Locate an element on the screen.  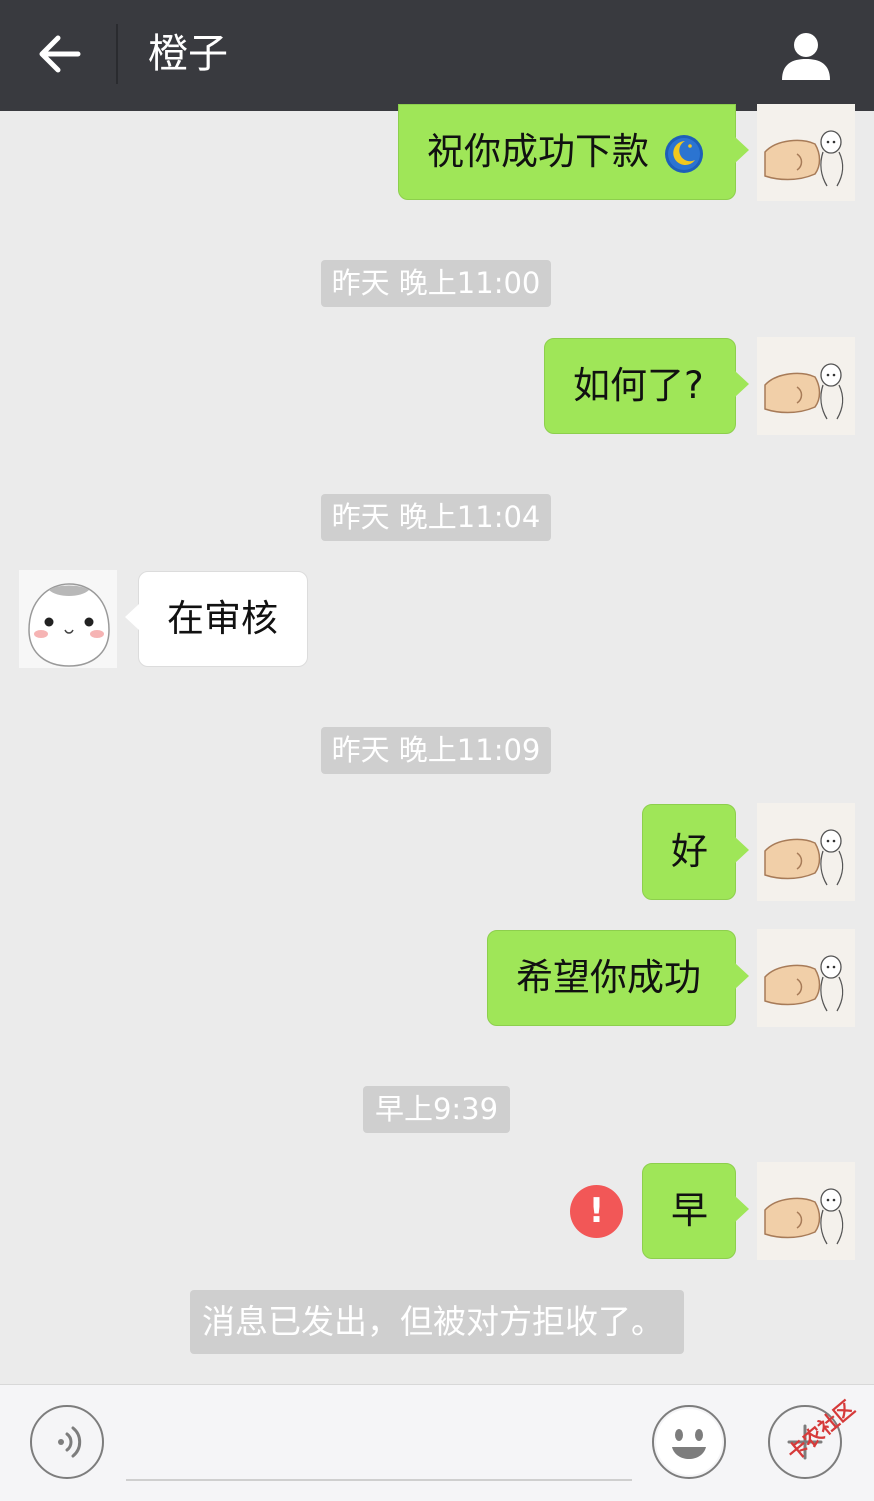
message-bubble-outgoing: 早 is located at coordinates (695, 1211).